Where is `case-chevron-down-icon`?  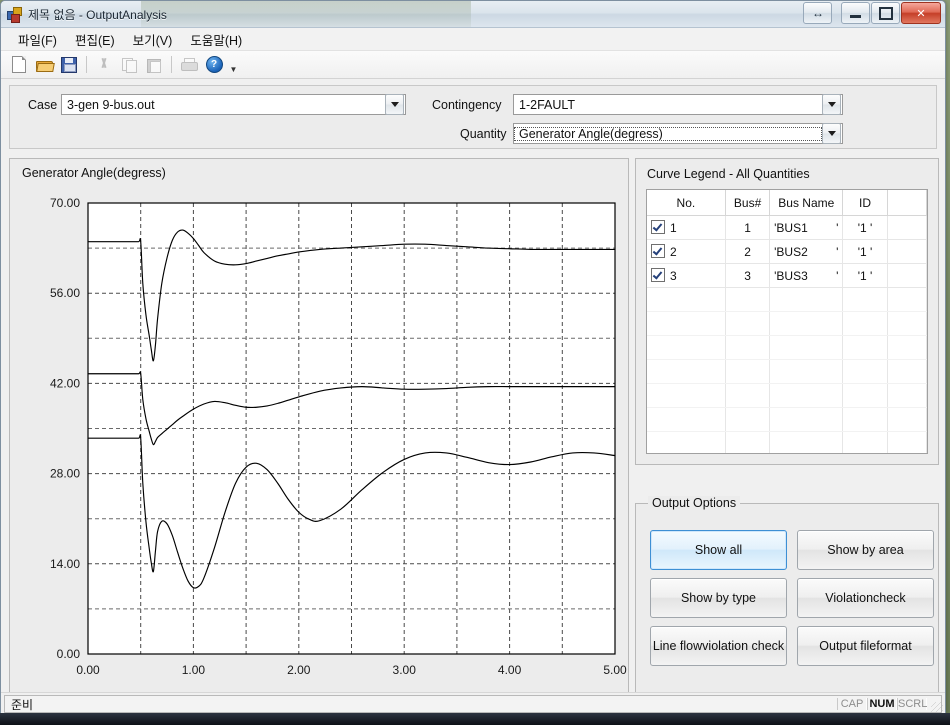
case-chevron-down-icon is located at coordinates (394, 104).